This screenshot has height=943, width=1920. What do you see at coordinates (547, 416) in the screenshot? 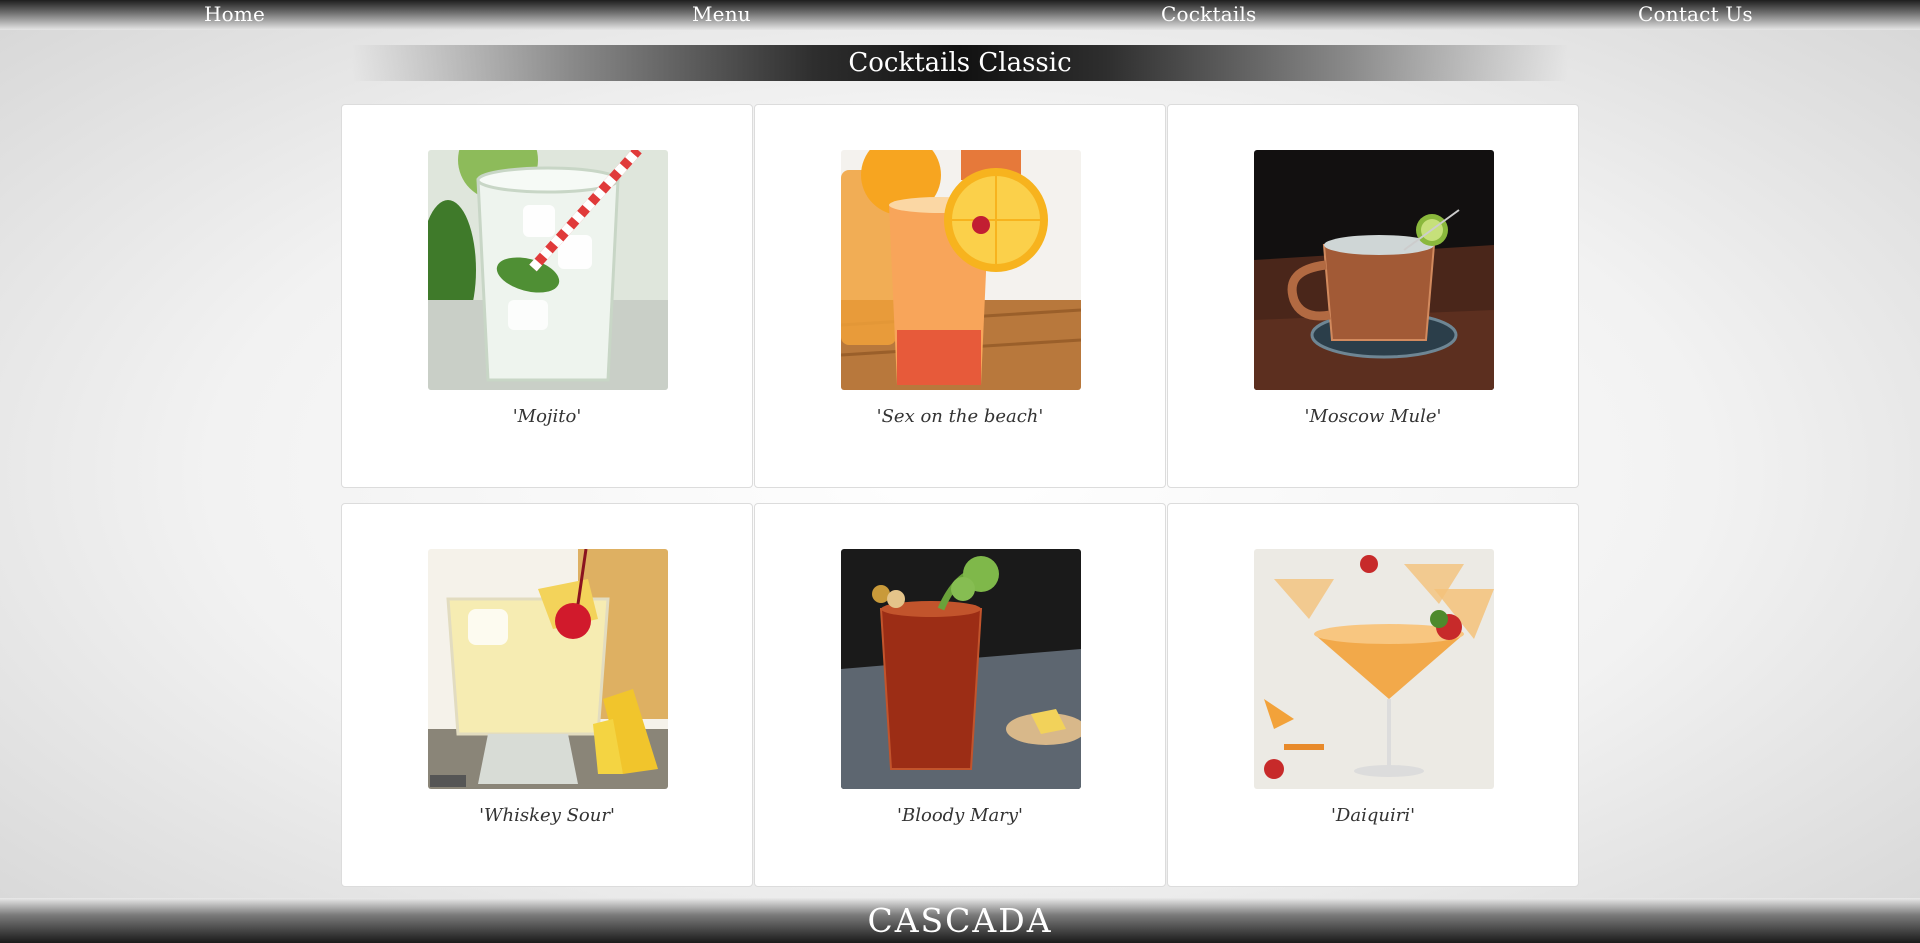
I see `cocktail-name: 'Mojito'` at bounding box center [547, 416].